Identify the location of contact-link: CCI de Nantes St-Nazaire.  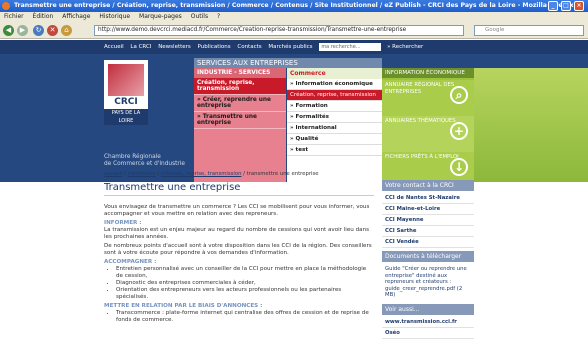
(428, 198).